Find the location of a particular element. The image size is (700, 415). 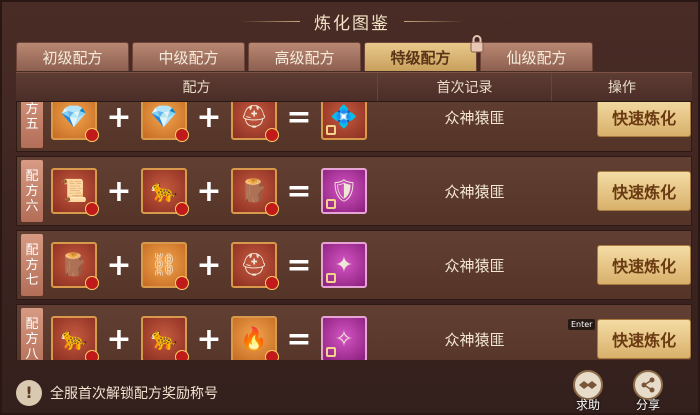

title-bar: 炼化图鉴 is located at coordinates (351, 21).